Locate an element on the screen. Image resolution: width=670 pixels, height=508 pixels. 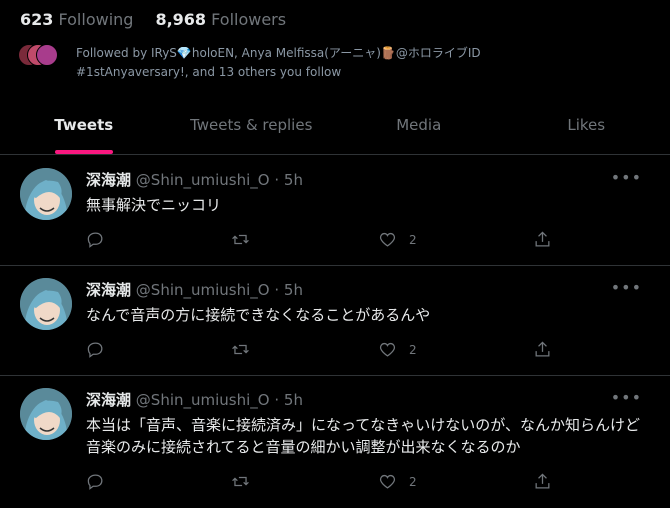
following-link: 623 Following is located at coordinates (76, 19).